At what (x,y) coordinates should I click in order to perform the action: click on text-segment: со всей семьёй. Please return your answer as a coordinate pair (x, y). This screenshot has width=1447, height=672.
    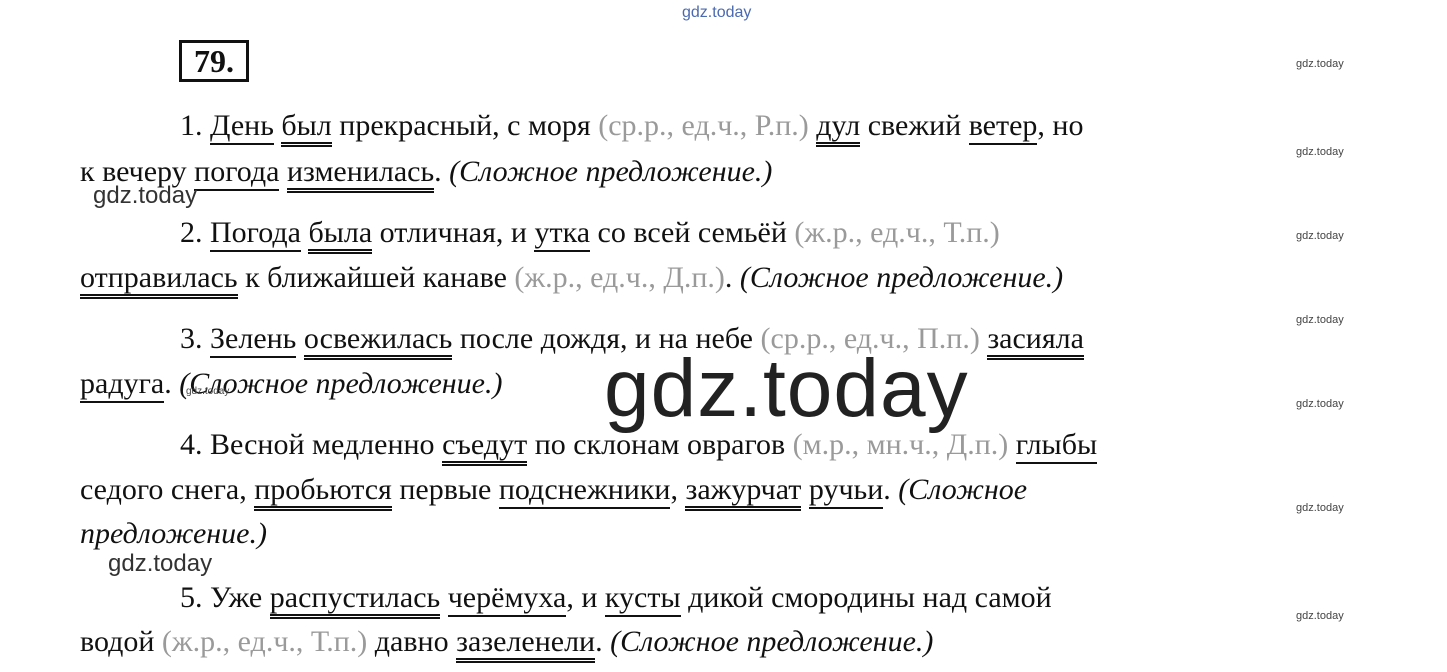
    Looking at the image, I should click on (692, 232).